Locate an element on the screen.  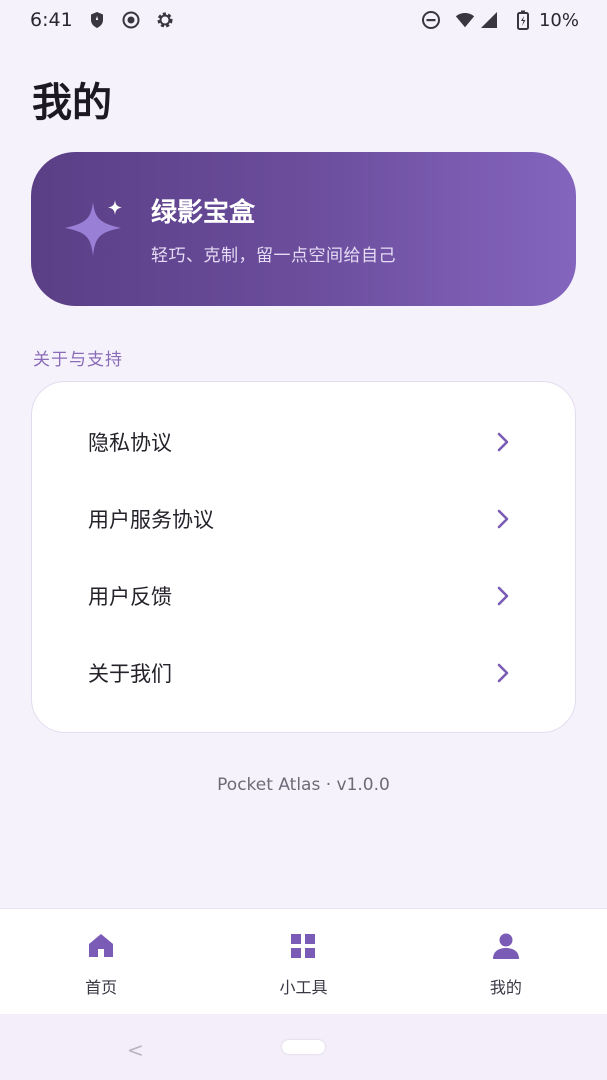
menu-item-label: 用户服务协议 is located at coordinates (151, 519).